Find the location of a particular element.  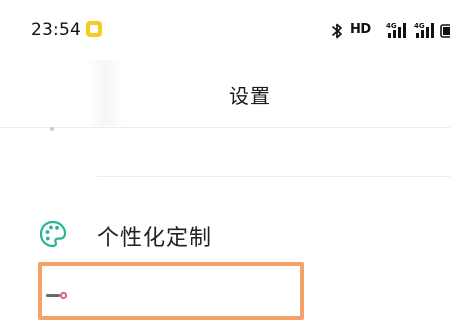

page-title: 设置 is located at coordinates (250, 96).